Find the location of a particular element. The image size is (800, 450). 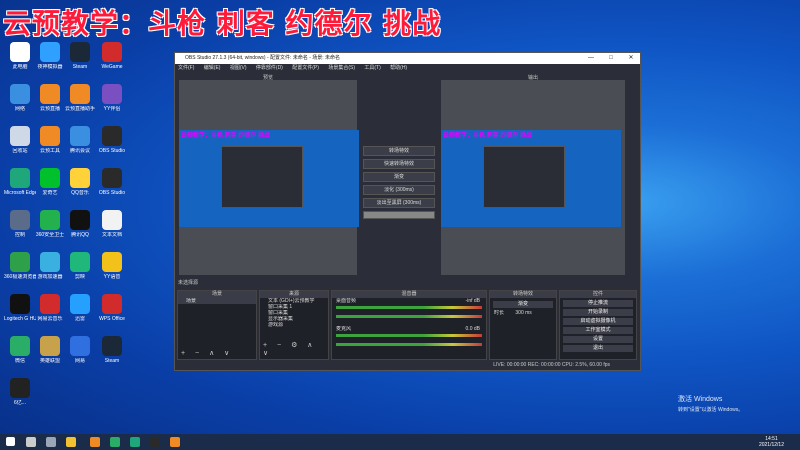

scene-controls: + − ∧ ∨ is located at coordinates (207, 353).